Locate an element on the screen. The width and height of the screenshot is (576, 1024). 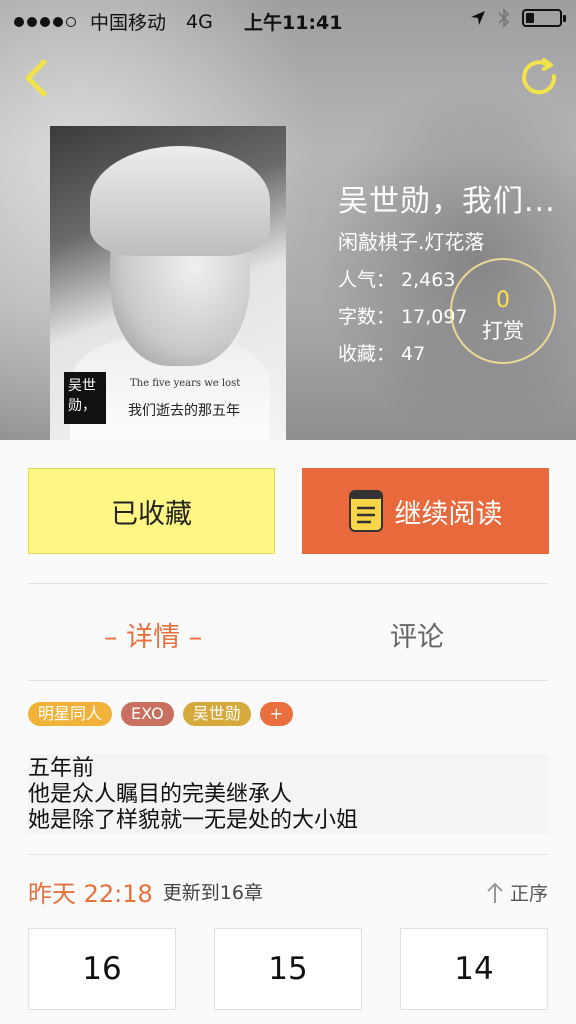
book-author: 闲敲棋子.灯花落 is located at coordinates (447, 240).